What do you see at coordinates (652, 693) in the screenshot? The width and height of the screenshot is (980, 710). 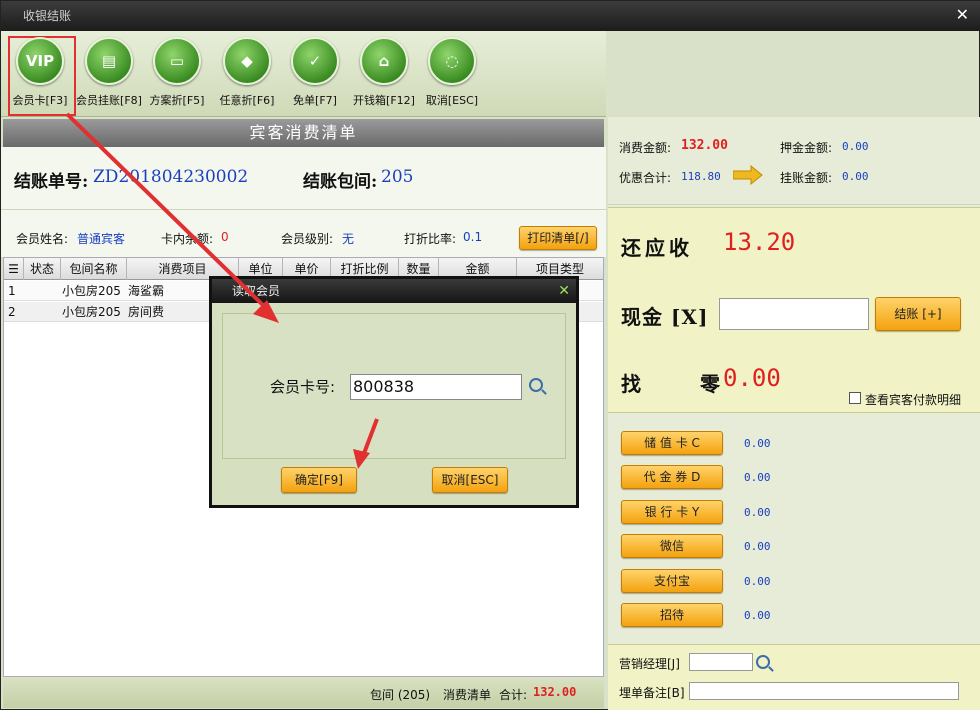 I see `remark-label: 埋单备注[B]` at bounding box center [652, 693].